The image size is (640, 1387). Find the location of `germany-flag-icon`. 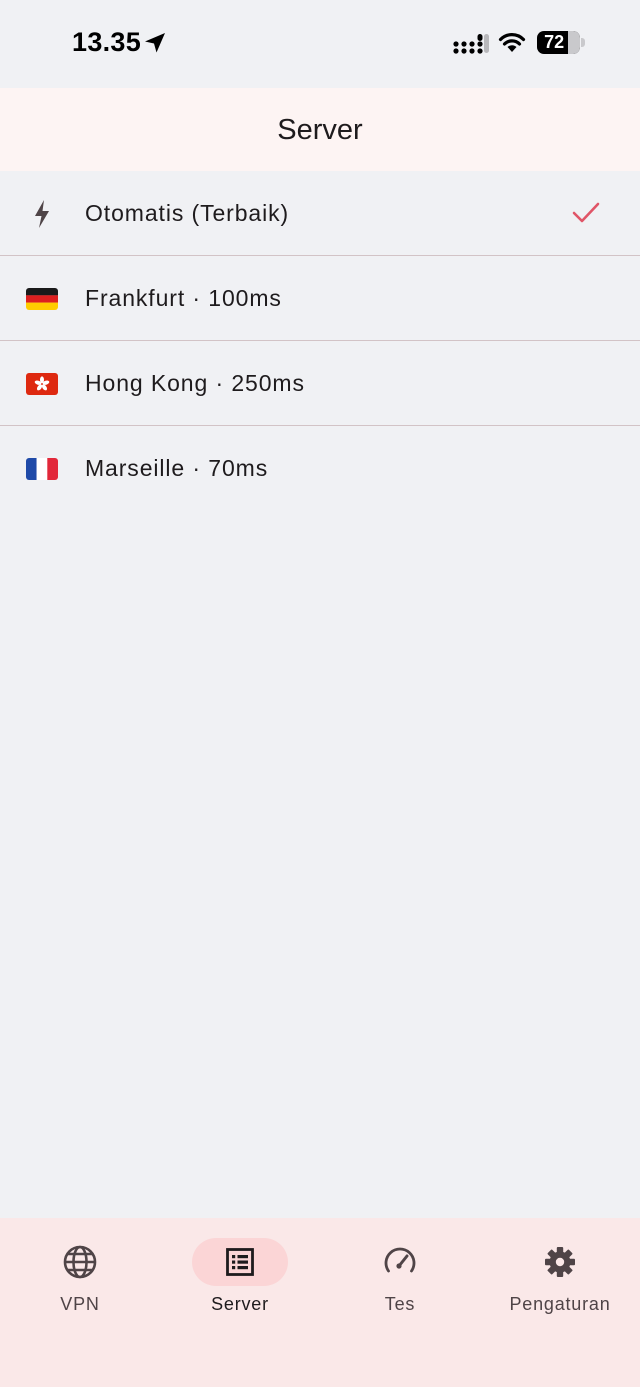

germany-flag-icon is located at coordinates (42, 299).